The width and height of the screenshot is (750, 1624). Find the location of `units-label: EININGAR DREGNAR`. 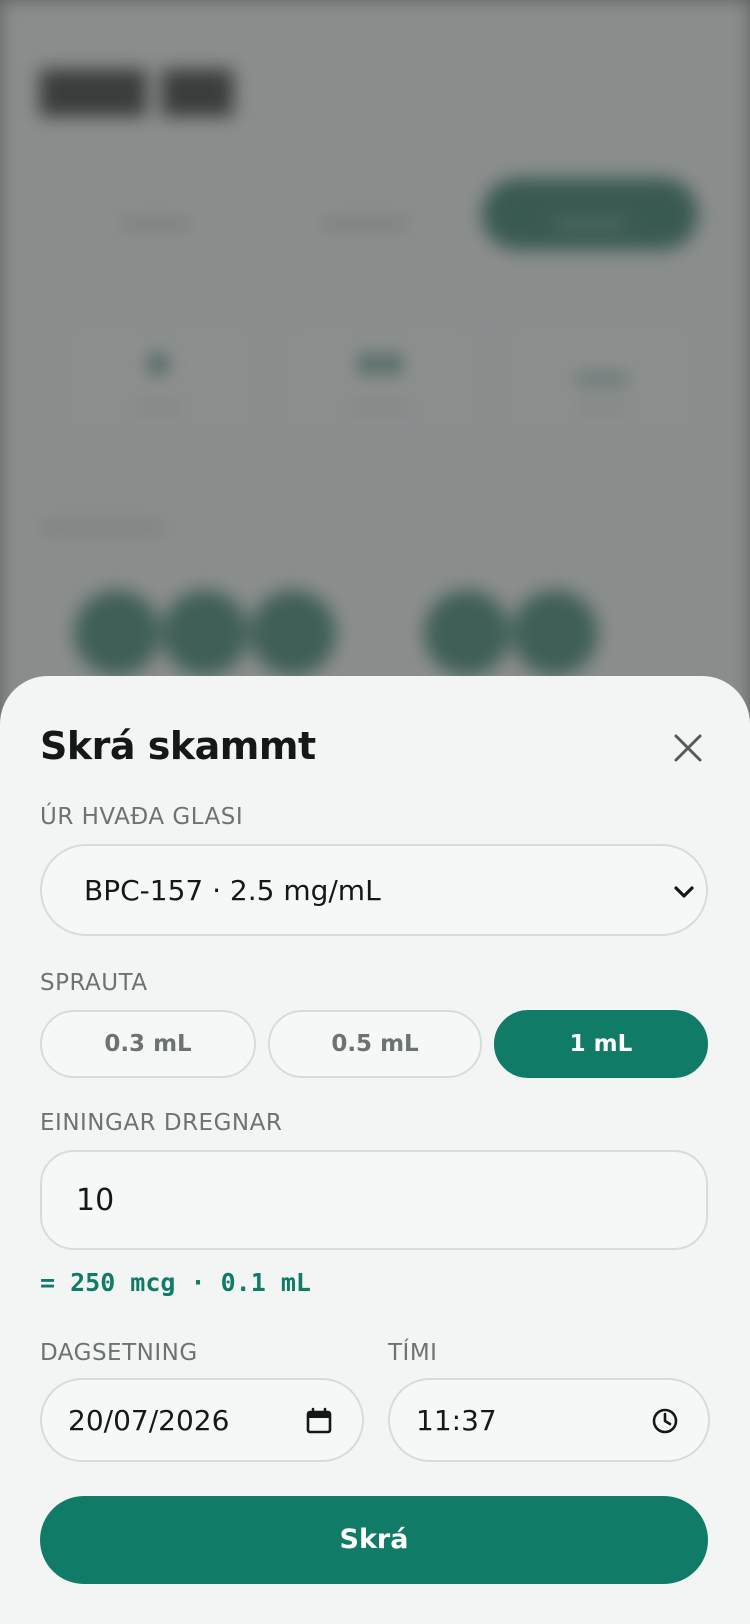

units-label: EININGAR DREGNAR is located at coordinates (161, 1123).